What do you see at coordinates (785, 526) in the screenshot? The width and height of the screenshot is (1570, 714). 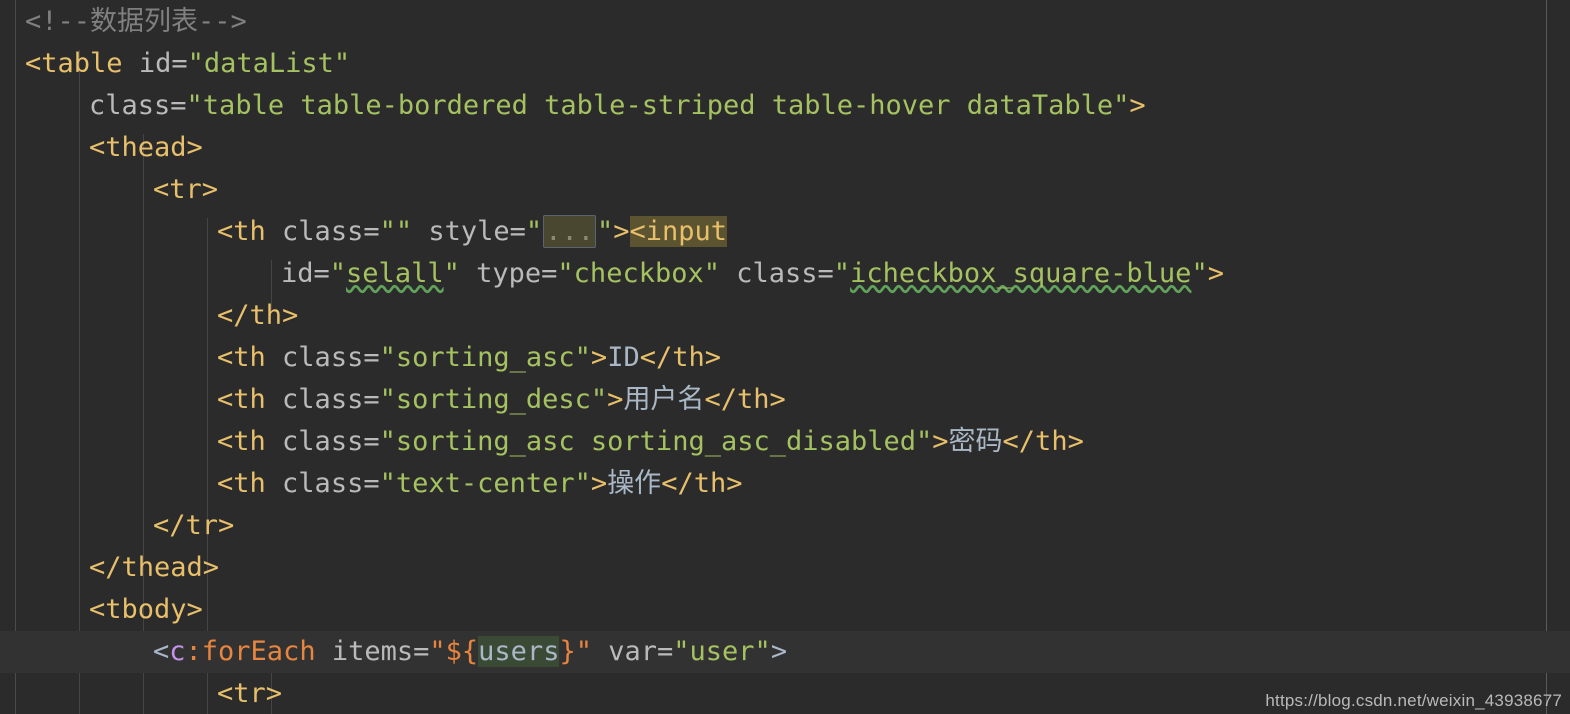 I see `code-line: </tr>` at bounding box center [785, 526].